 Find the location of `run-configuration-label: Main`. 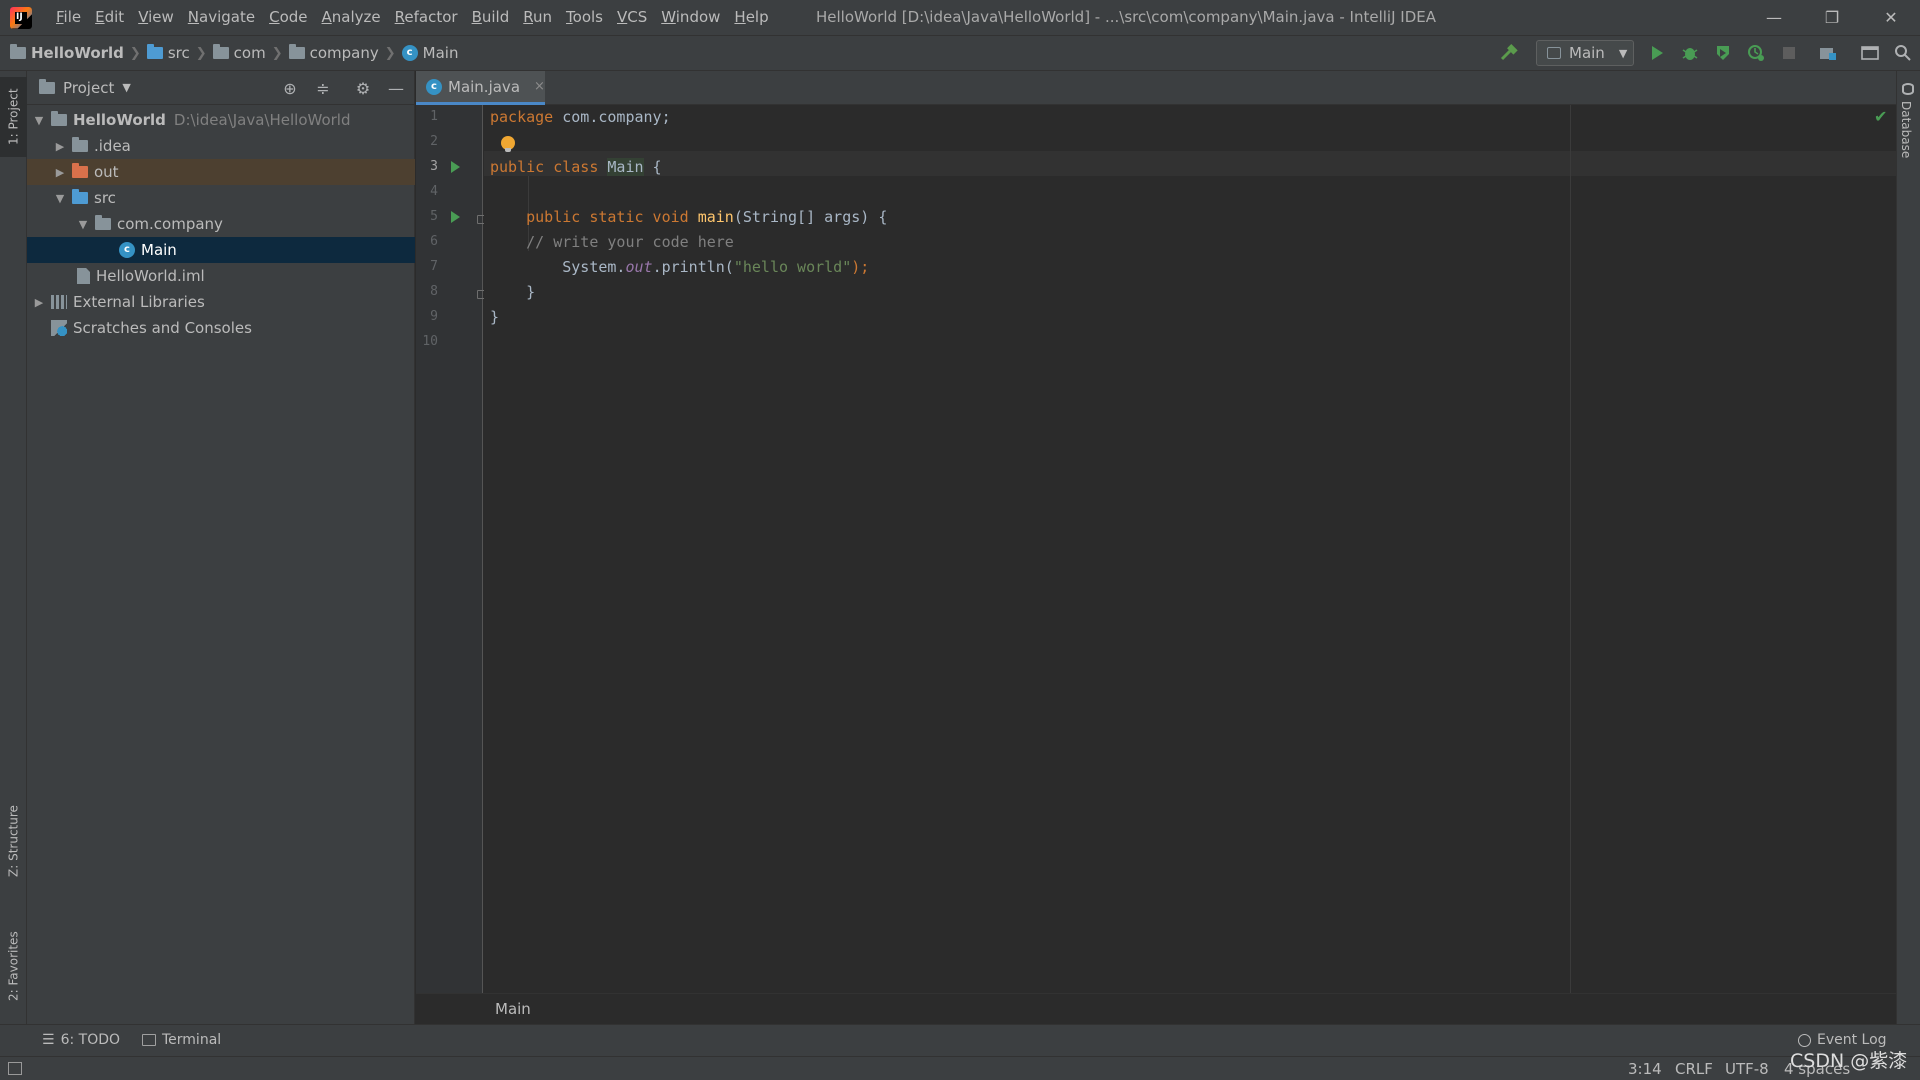

run-configuration-label: Main is located at coordinates (1587, 53).